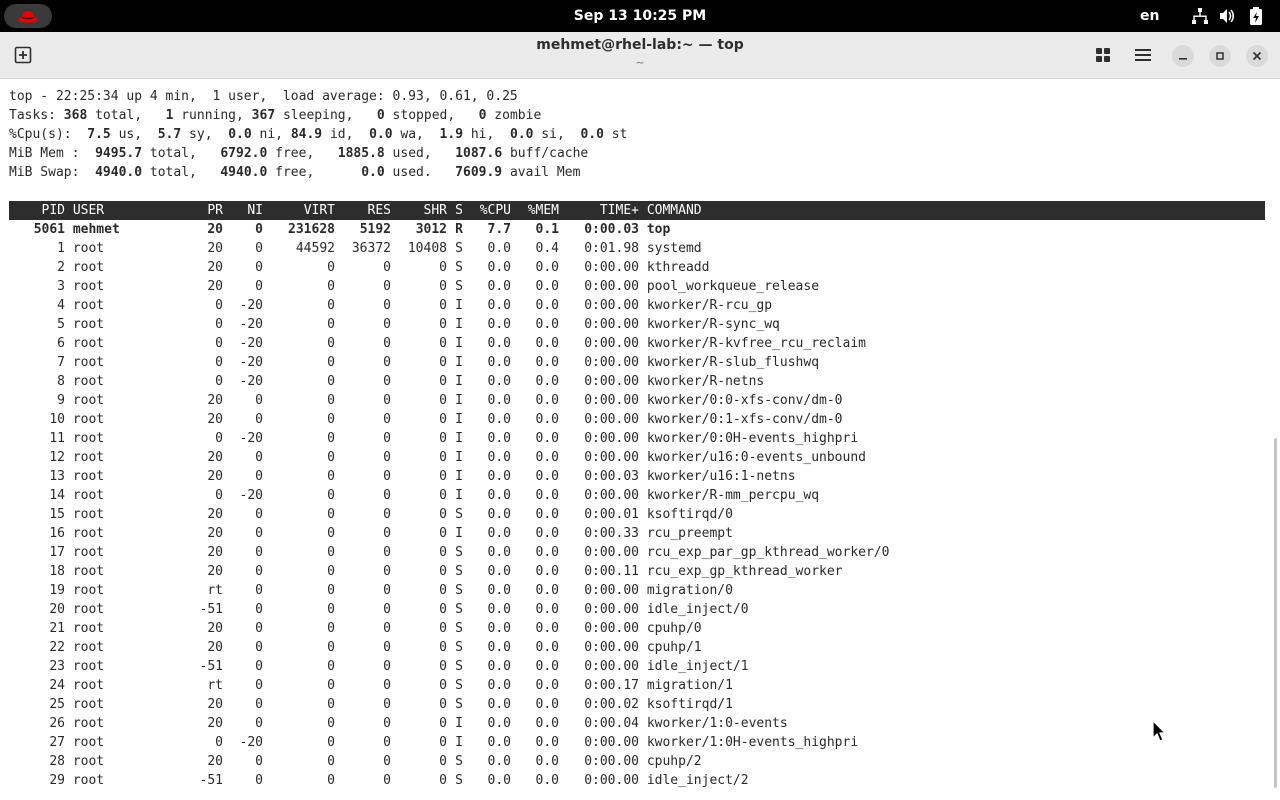 Image resolution: width=1280 pixels, height=800 pixels. What do you see at coordinates (1149, 16) in the screenshot?
I see `language-indicator: en` at bounding box center [1149, 16].